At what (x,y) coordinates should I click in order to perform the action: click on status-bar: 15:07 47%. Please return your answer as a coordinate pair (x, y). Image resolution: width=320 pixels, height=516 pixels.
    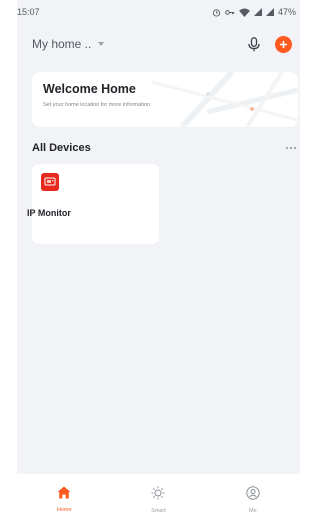
    Looking at the image, I should click on (158, 12).